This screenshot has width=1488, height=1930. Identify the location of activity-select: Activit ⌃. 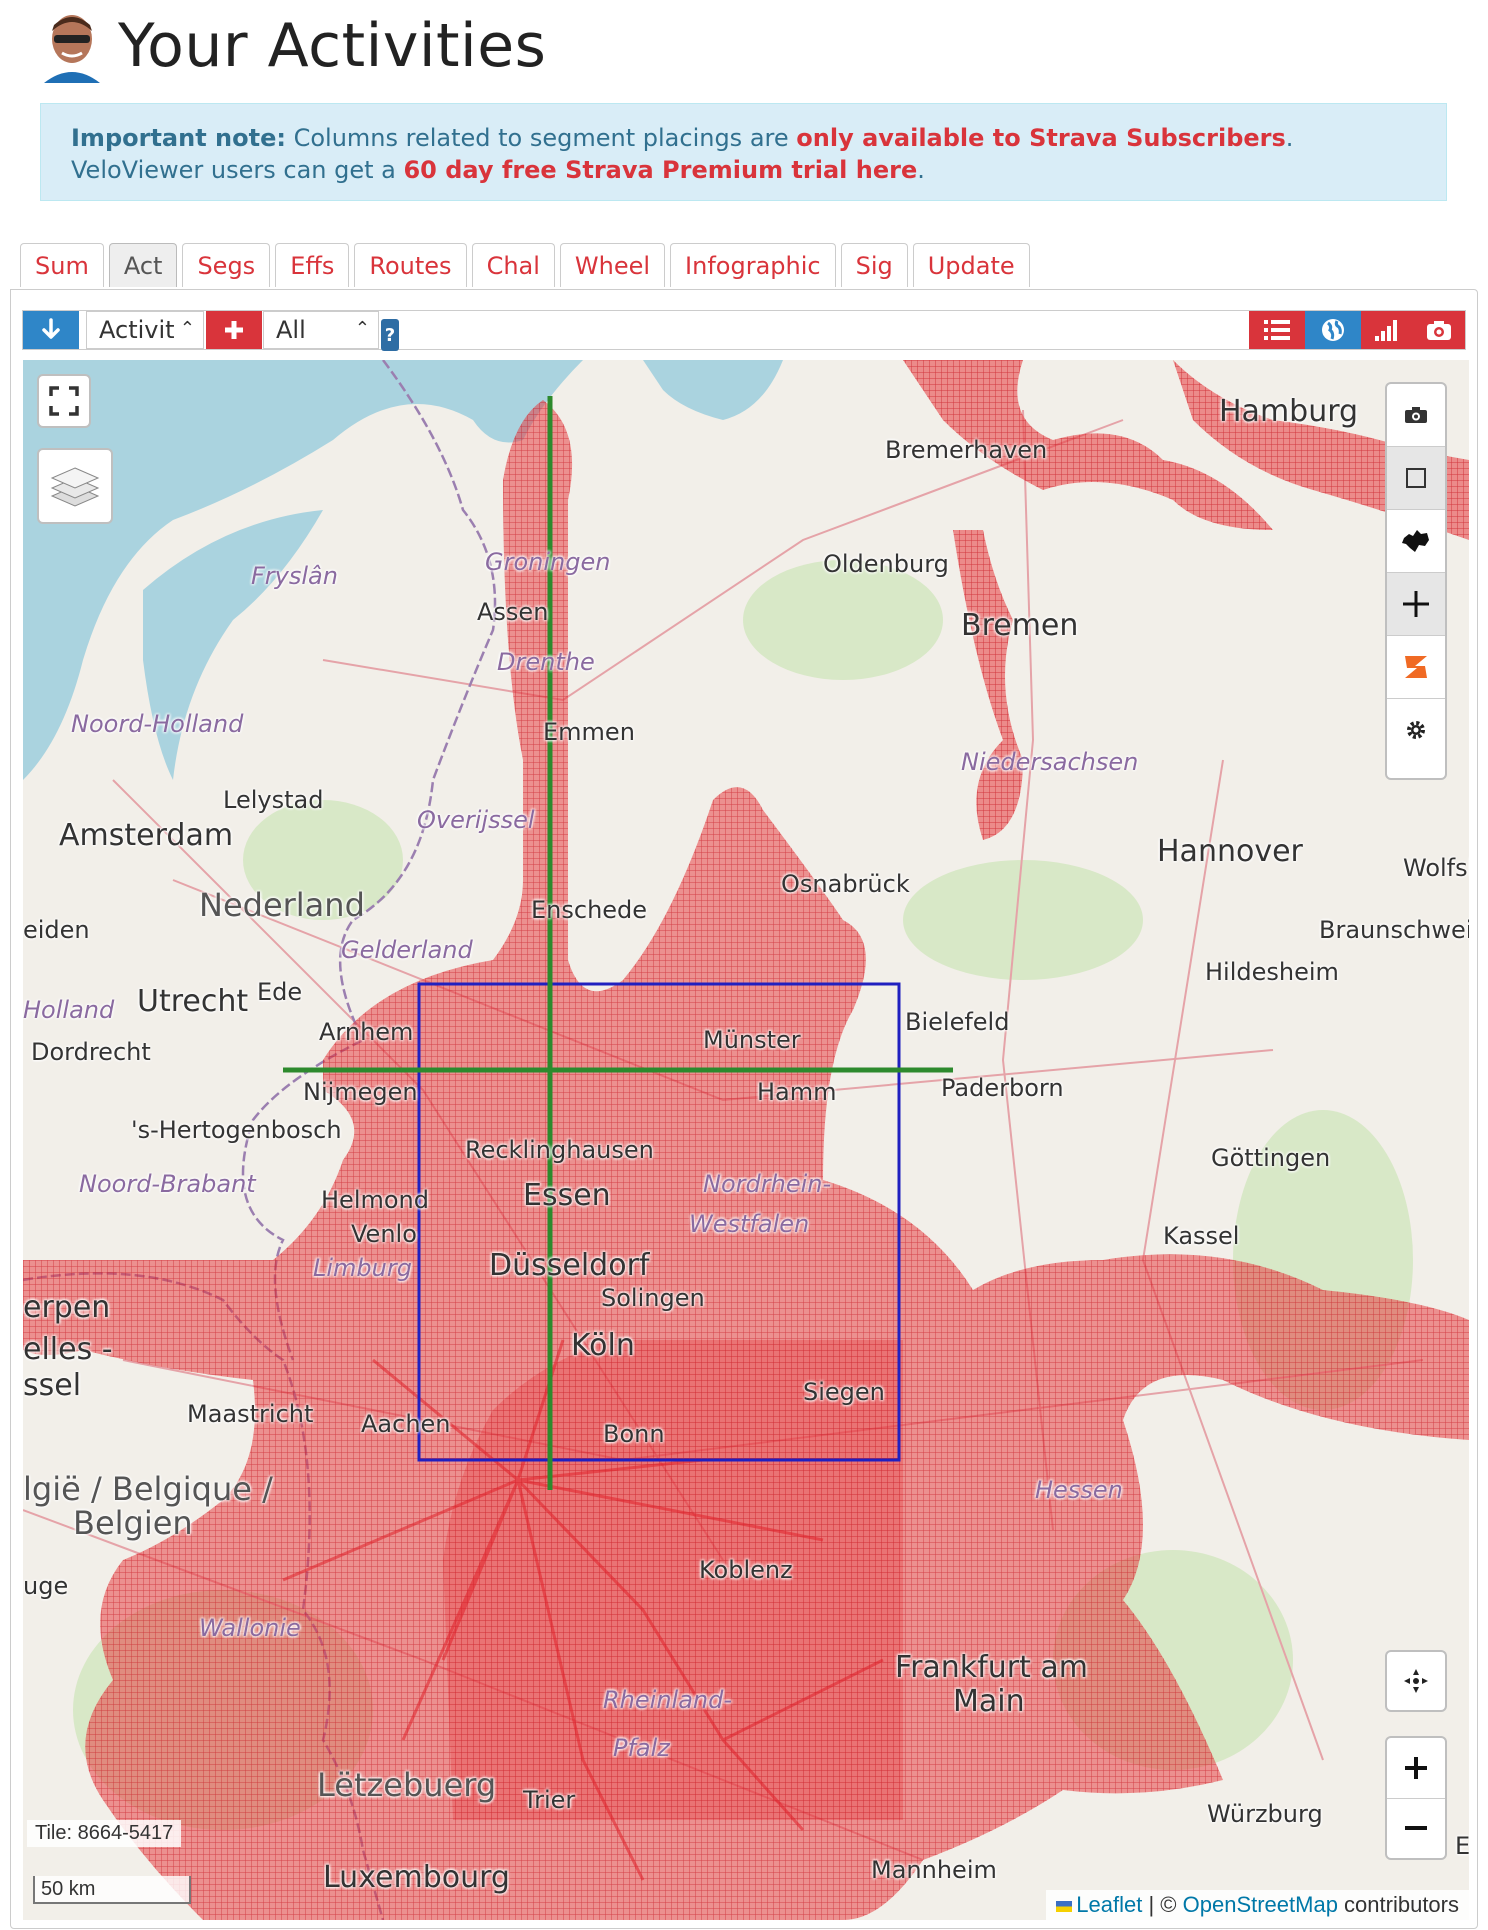
(145, 330).